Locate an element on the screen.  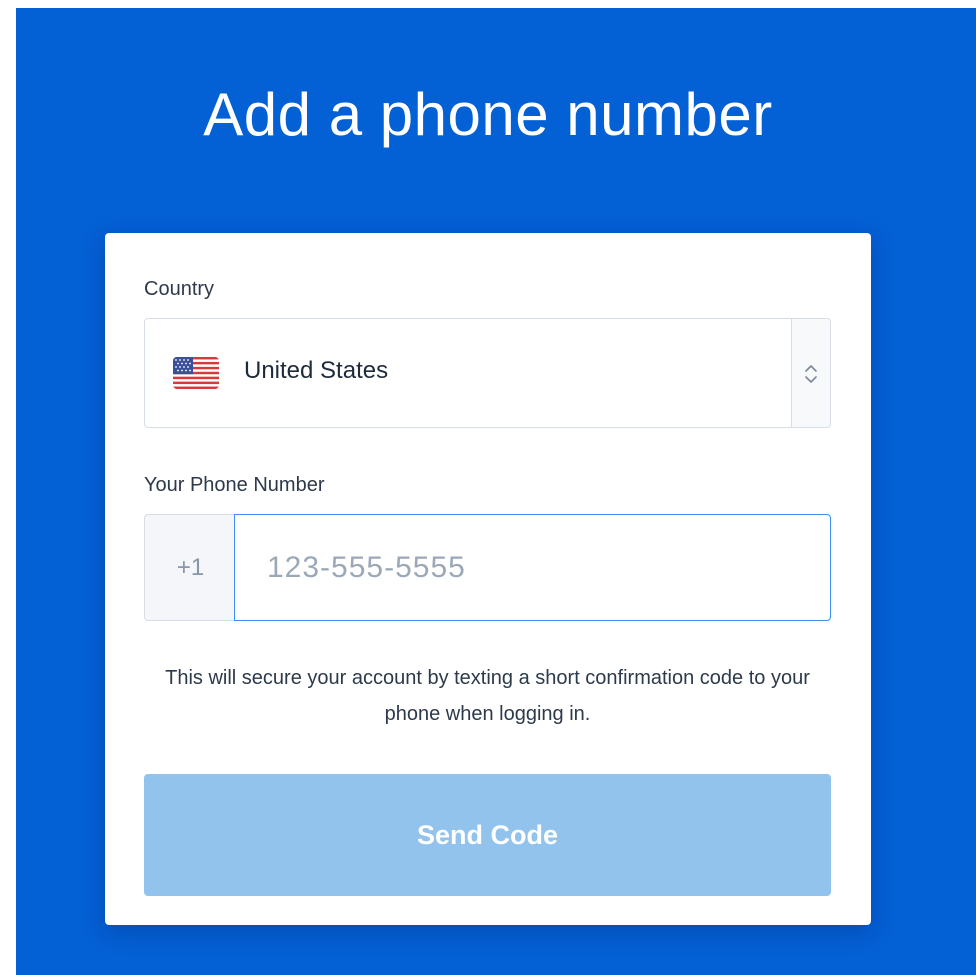
select-arrows-icon is located at coordinates (810, 373).